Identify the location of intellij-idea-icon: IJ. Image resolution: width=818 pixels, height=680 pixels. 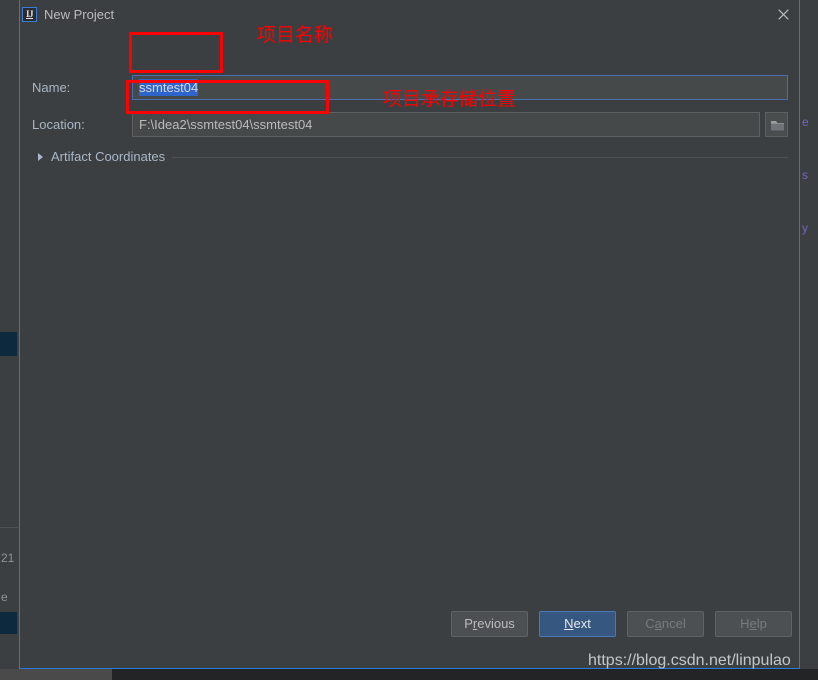
(29, 14).